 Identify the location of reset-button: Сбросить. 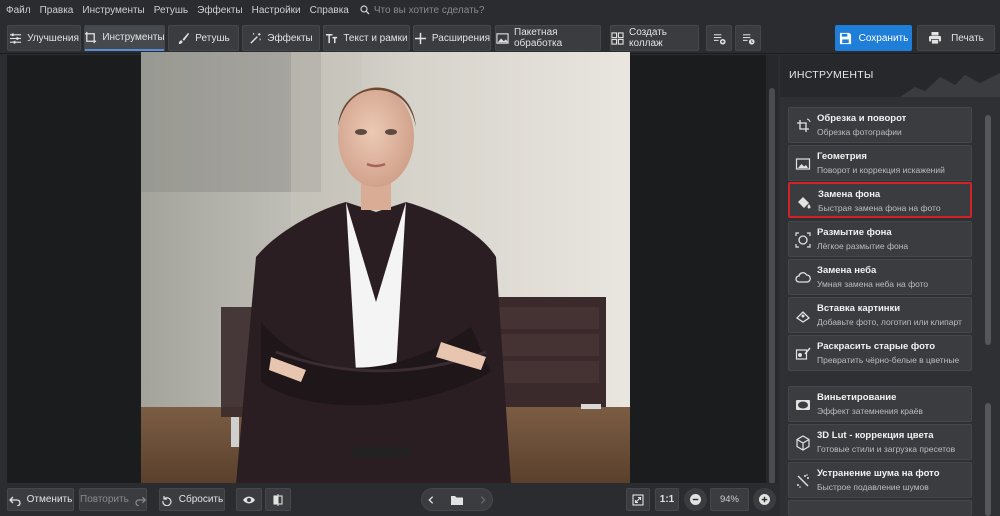
(192, 499).